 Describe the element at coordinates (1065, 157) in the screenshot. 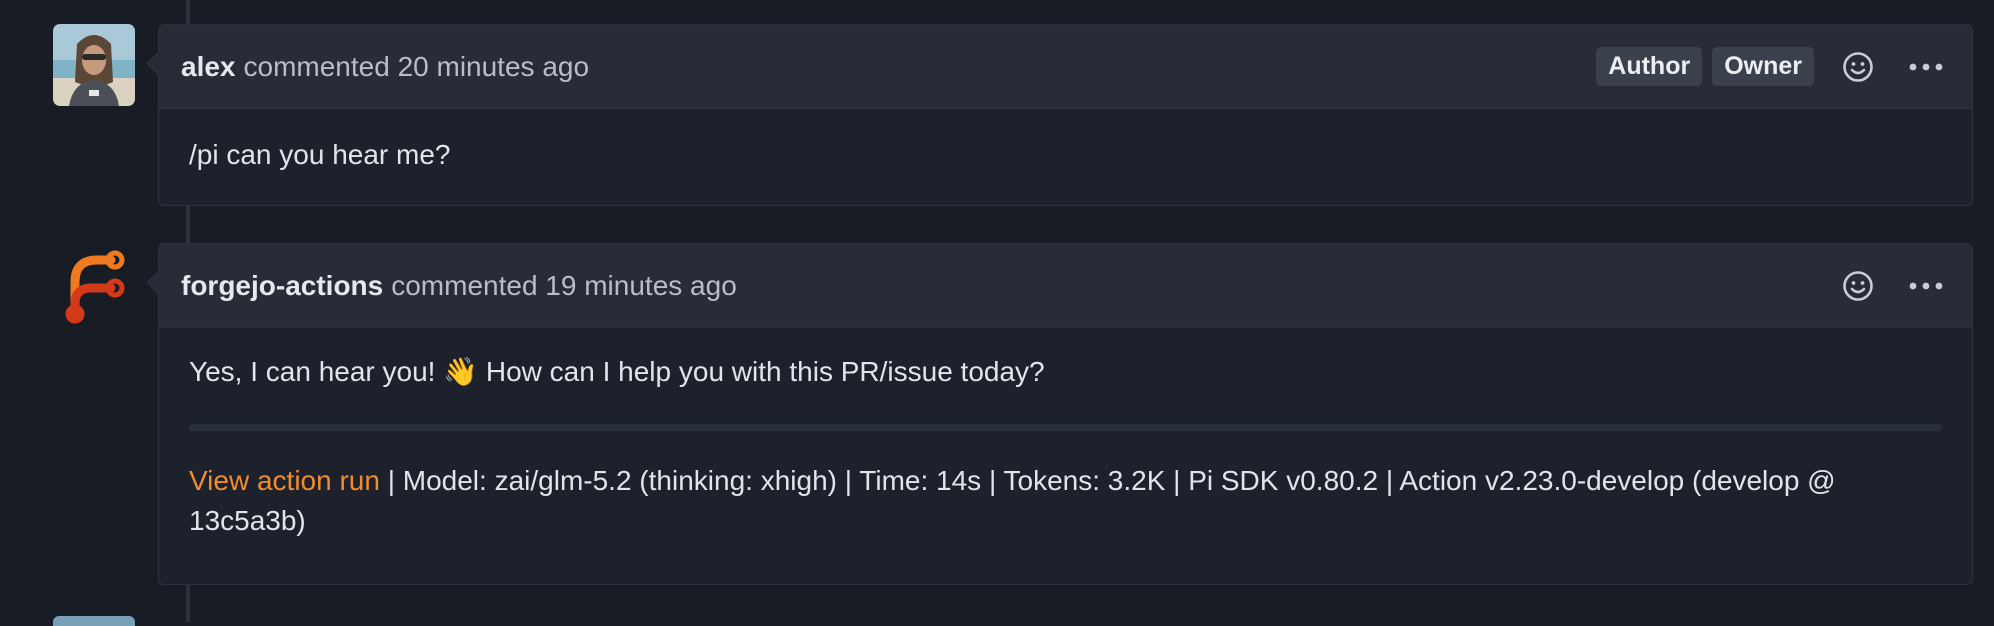

I see `comment-body: /pi can you hear me?` at that location.